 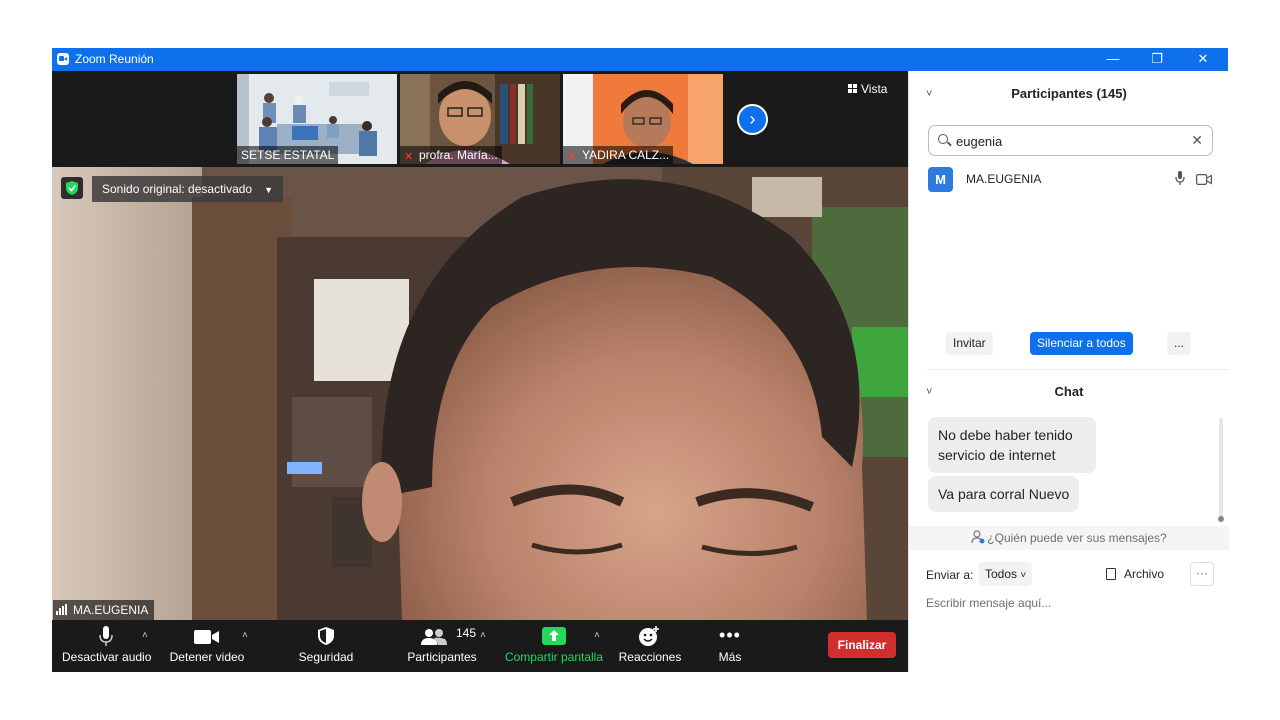 What do you see at coordinates (442, 635) in the screenshot?
I see `participants-icon: 145` at bounding box center [442, 635].